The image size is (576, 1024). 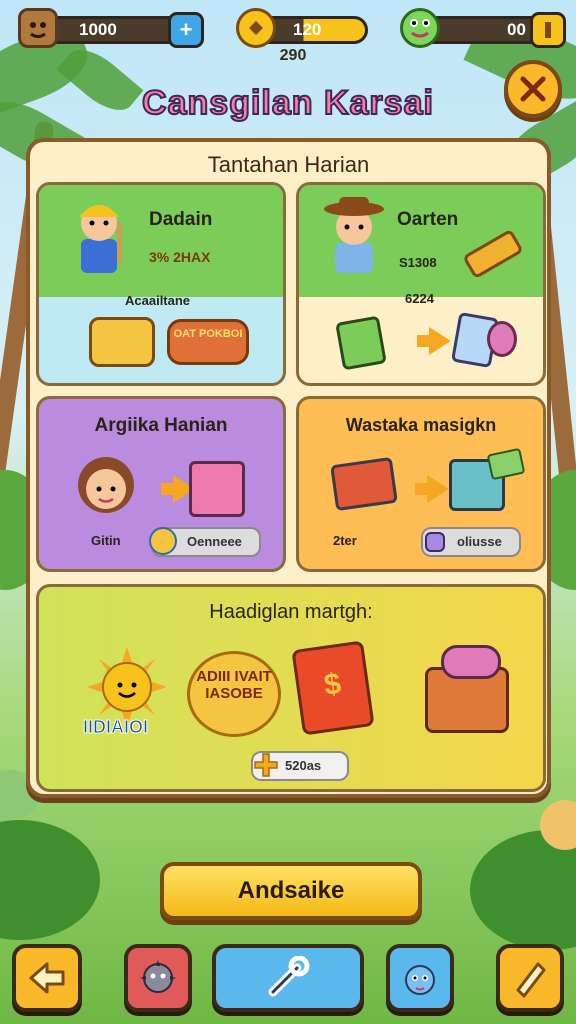 What do you see at coordinates (354, 238) in the screenshot?
I see `character-cowboy-icon` at bounding box center [354, 238].